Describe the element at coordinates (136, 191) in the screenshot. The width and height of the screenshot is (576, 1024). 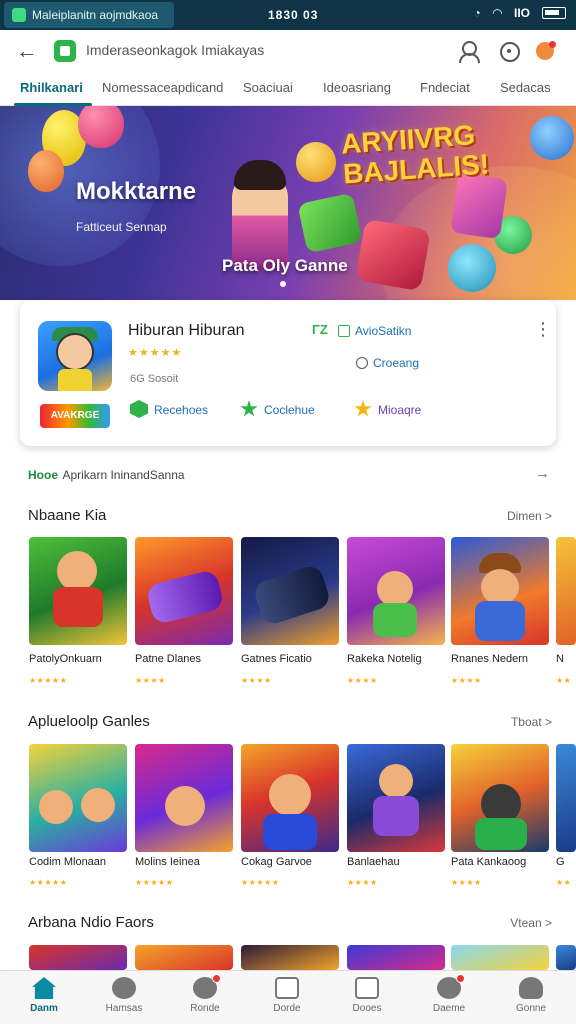
I see `banner-title: Mokktarne` at that location.